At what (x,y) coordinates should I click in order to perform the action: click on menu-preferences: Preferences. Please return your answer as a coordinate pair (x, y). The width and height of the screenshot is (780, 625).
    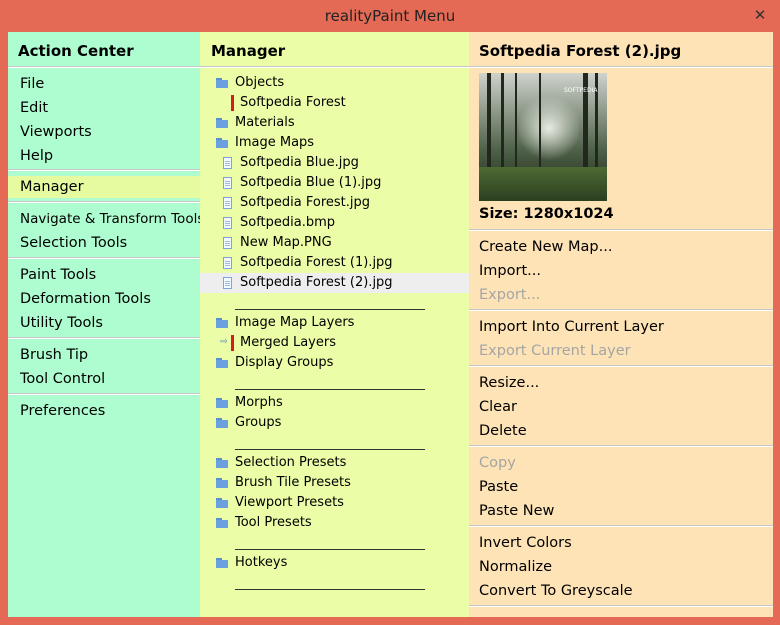
    Looking at the image, I should click on (62, 411).